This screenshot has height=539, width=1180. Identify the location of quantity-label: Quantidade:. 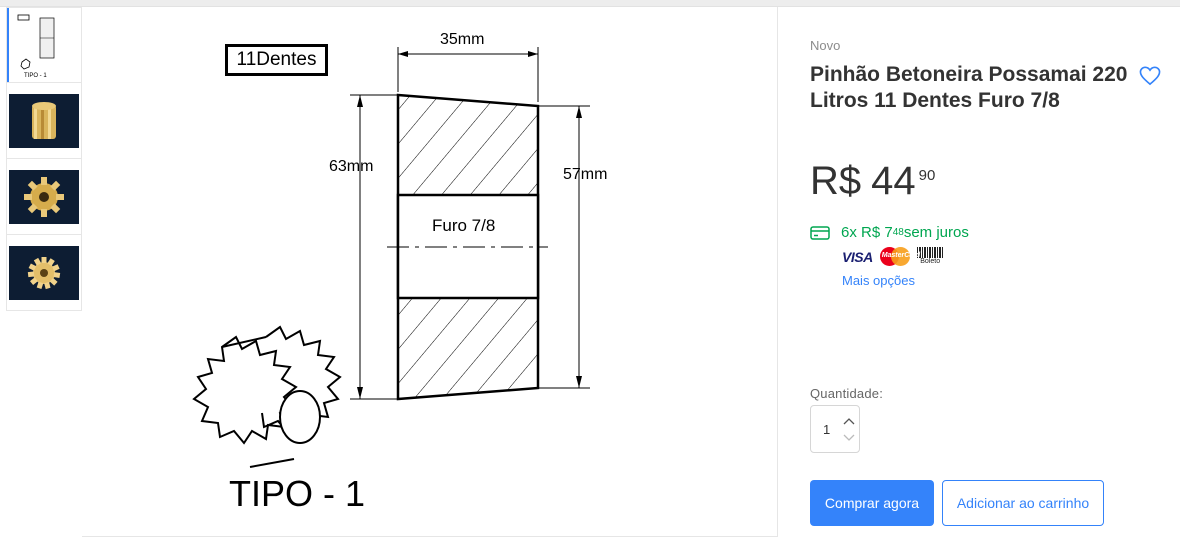
(847, 393).